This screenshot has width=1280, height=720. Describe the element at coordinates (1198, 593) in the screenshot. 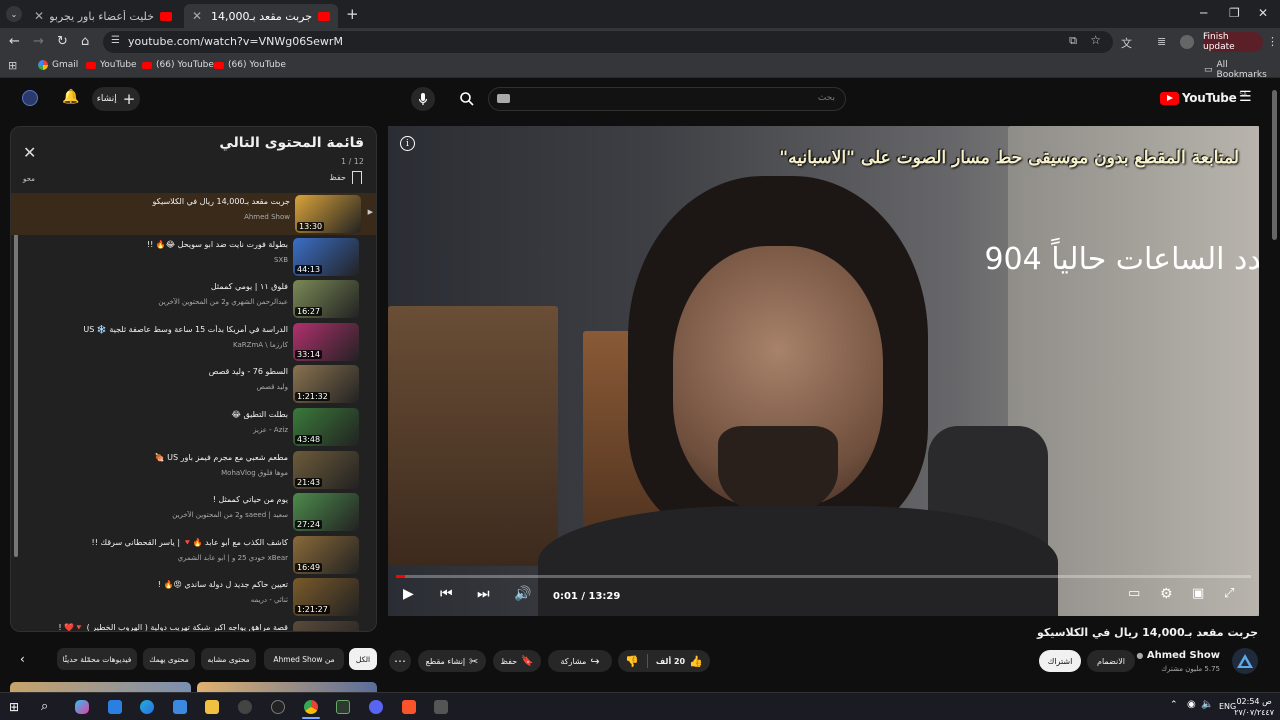

I see `theater-mode-icon: ▣` at that location.